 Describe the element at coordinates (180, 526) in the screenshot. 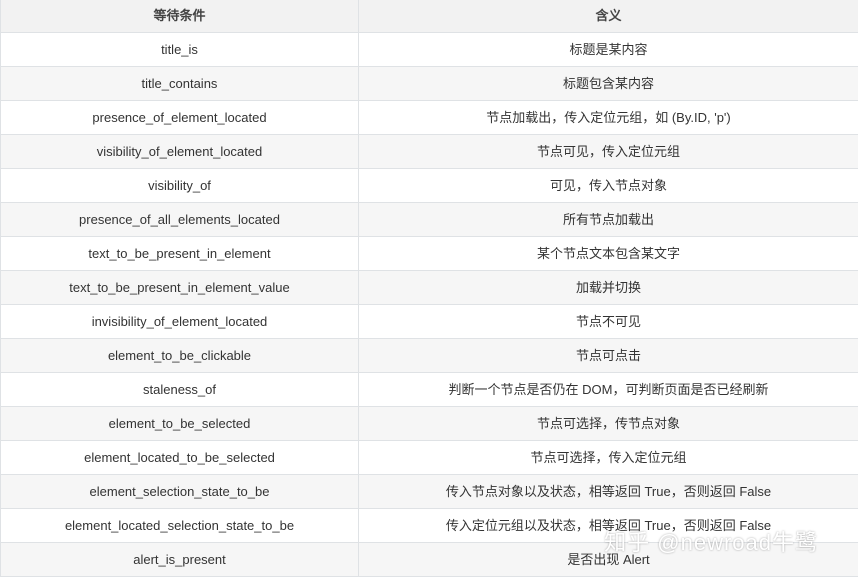

I see `wait-condition-cell: element_located_selection_state_to_be` at that location.